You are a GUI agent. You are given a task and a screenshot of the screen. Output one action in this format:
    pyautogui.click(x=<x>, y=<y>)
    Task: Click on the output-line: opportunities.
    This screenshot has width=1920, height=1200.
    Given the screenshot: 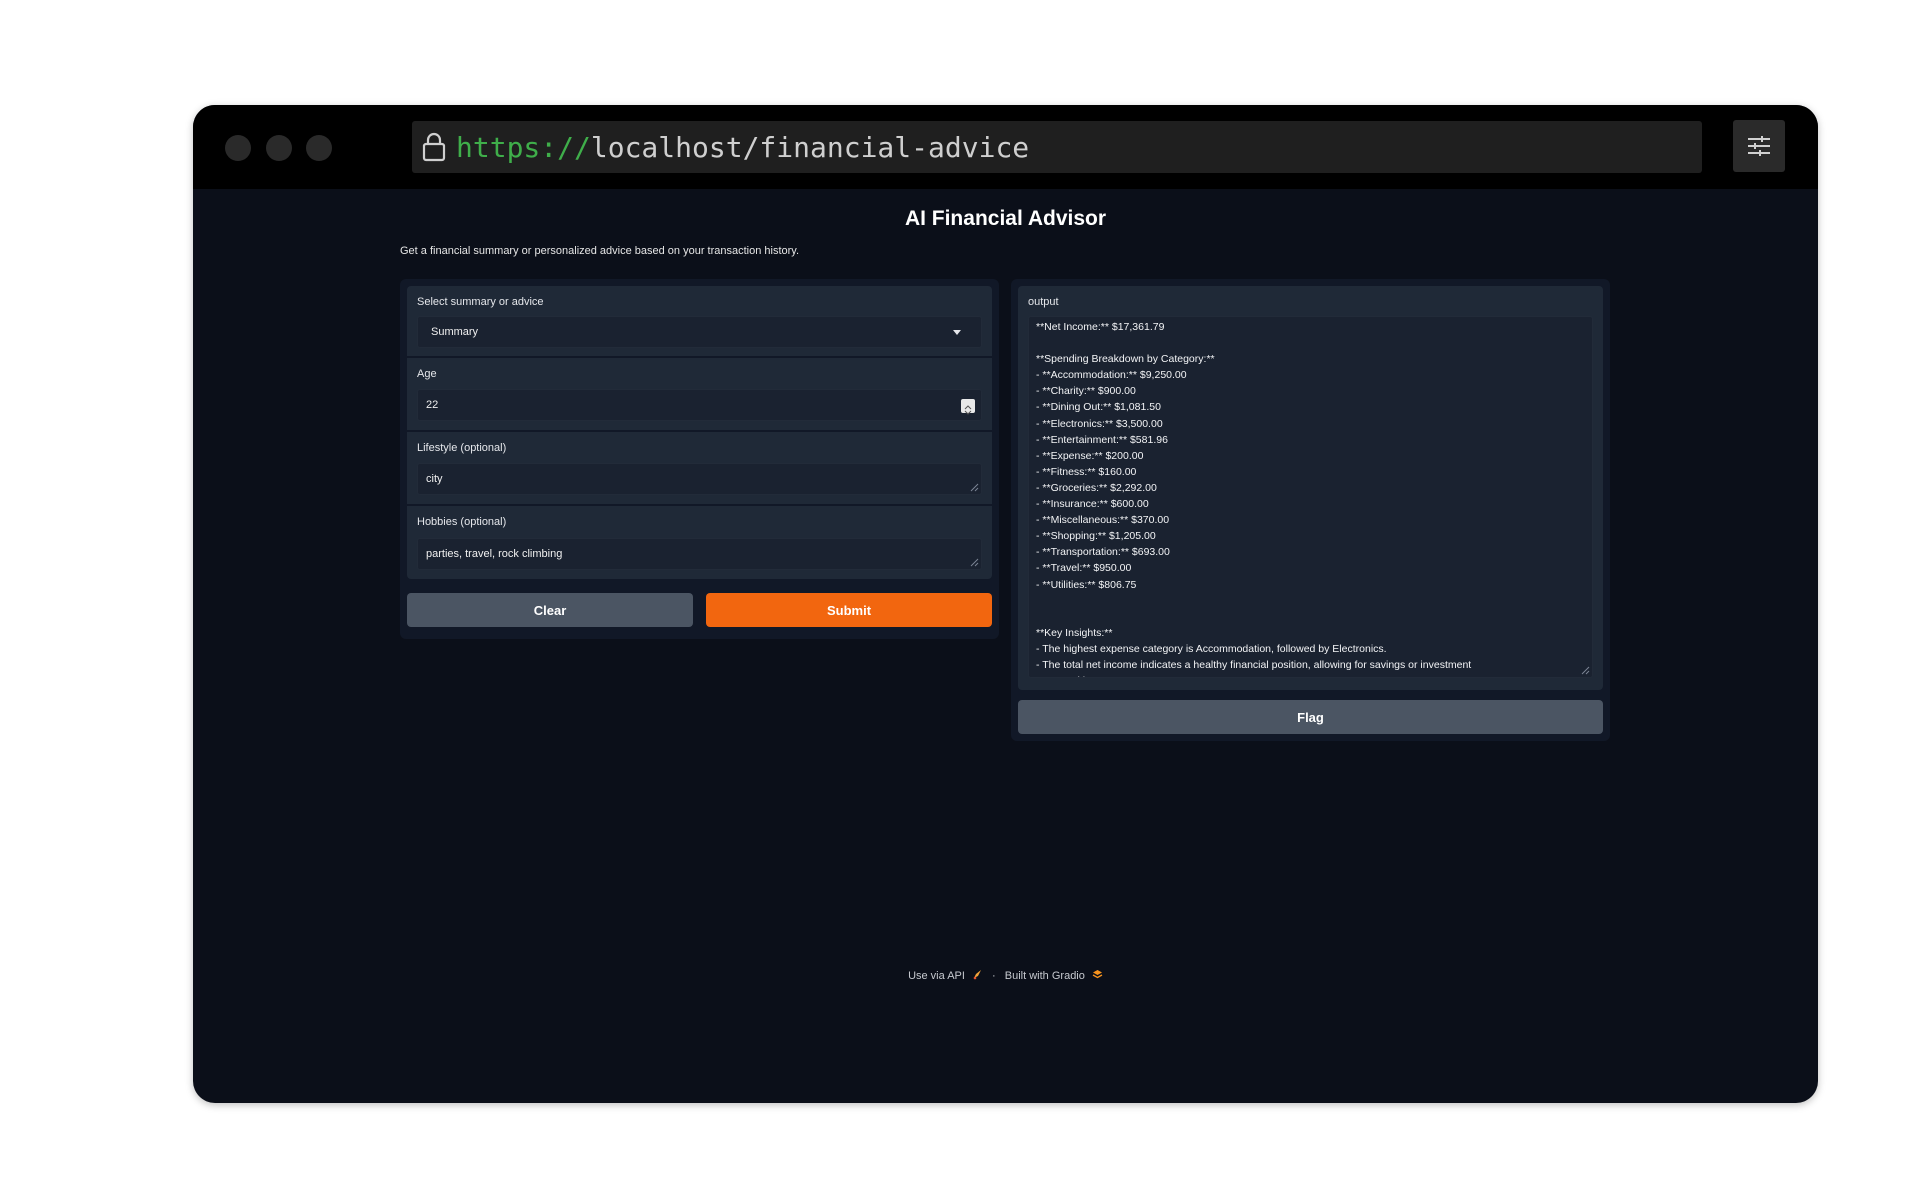 What is the action you would take?
    pyautogui.click(x=1310, y=675)
    